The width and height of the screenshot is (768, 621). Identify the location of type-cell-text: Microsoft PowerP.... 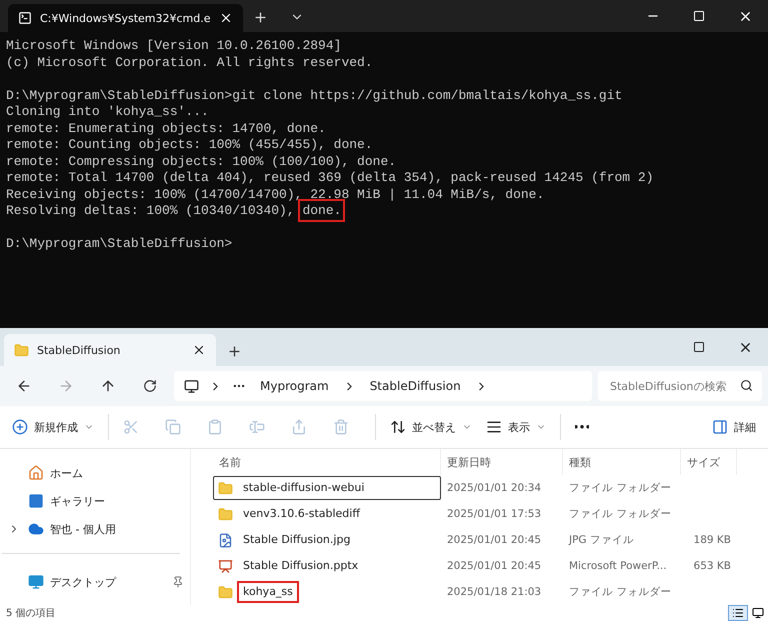
(618, 566).